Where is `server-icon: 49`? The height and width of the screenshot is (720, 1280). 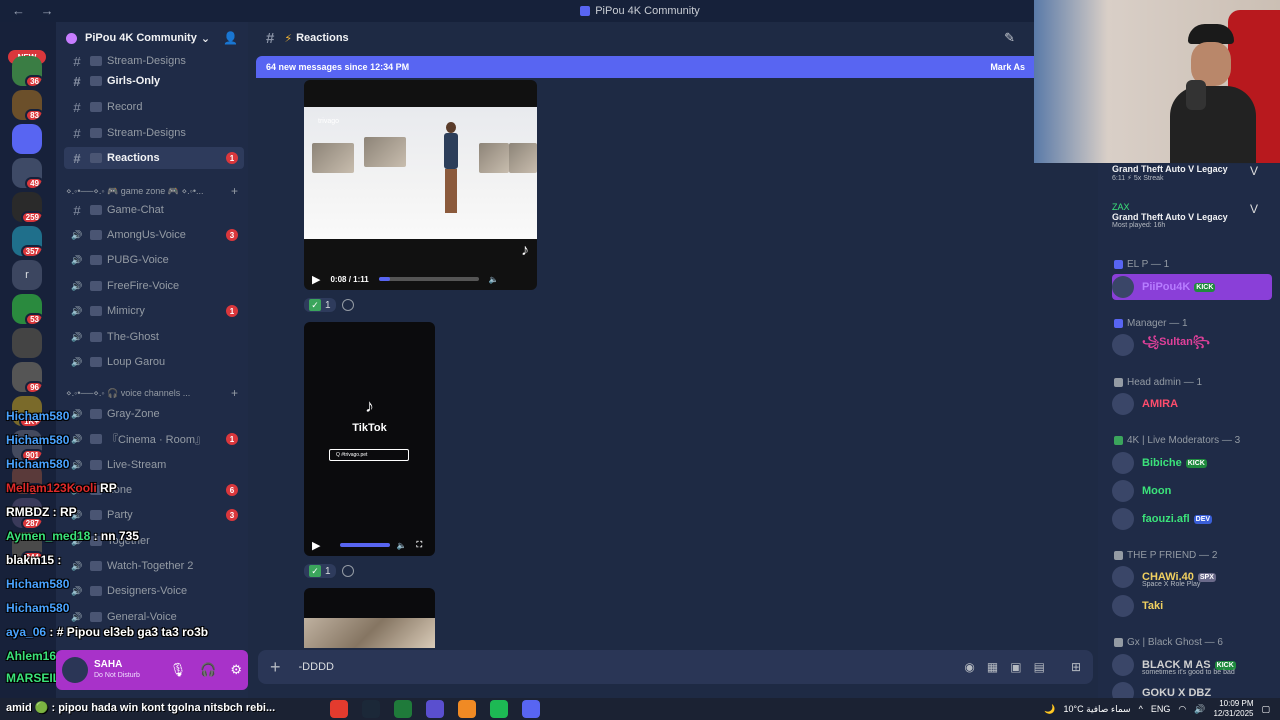 server-icon: 49 is located at coordinates (27, 173).